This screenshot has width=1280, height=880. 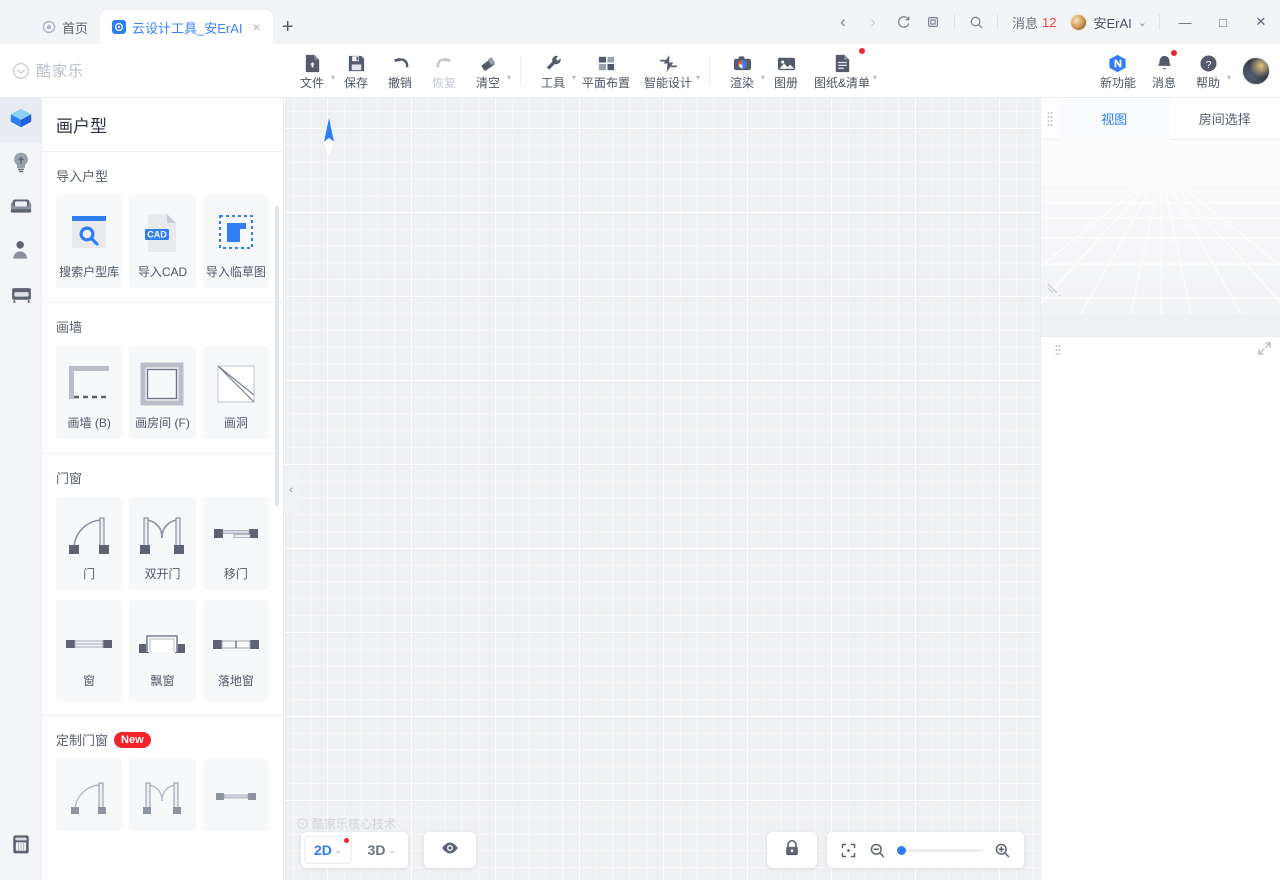 I want to click on message-indicator: 消息 12, so click(x=1034, y=22).